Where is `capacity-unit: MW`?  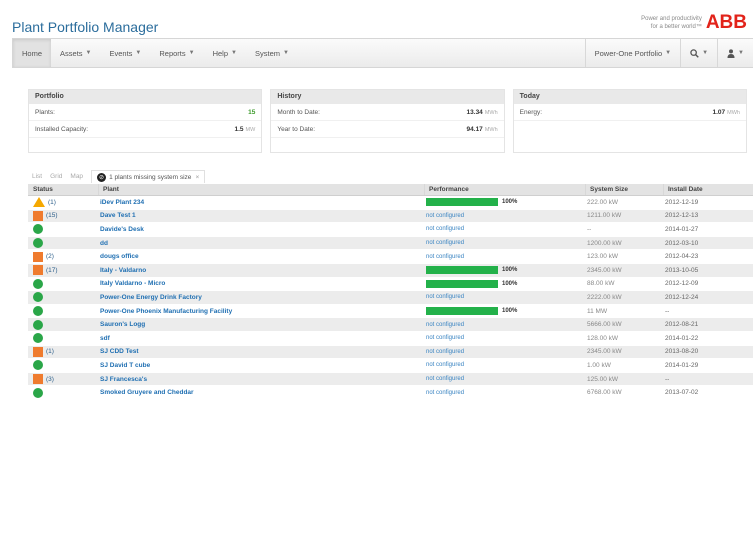 capacity-unit: MW is located at coordinates (250, 130).